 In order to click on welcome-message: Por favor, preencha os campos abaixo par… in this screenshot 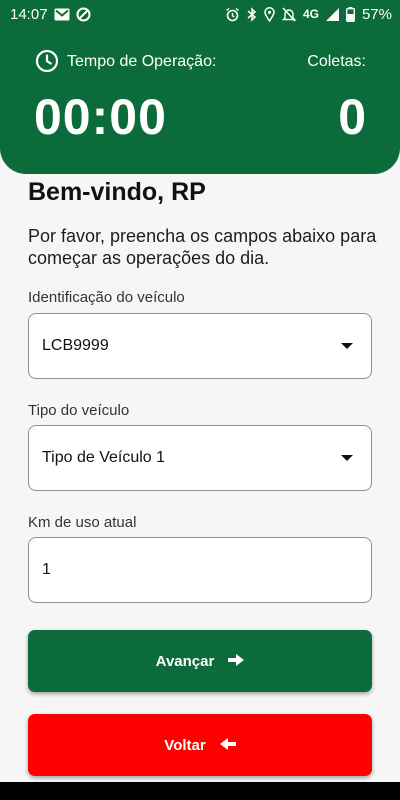, I will do `click(202, 247)`.